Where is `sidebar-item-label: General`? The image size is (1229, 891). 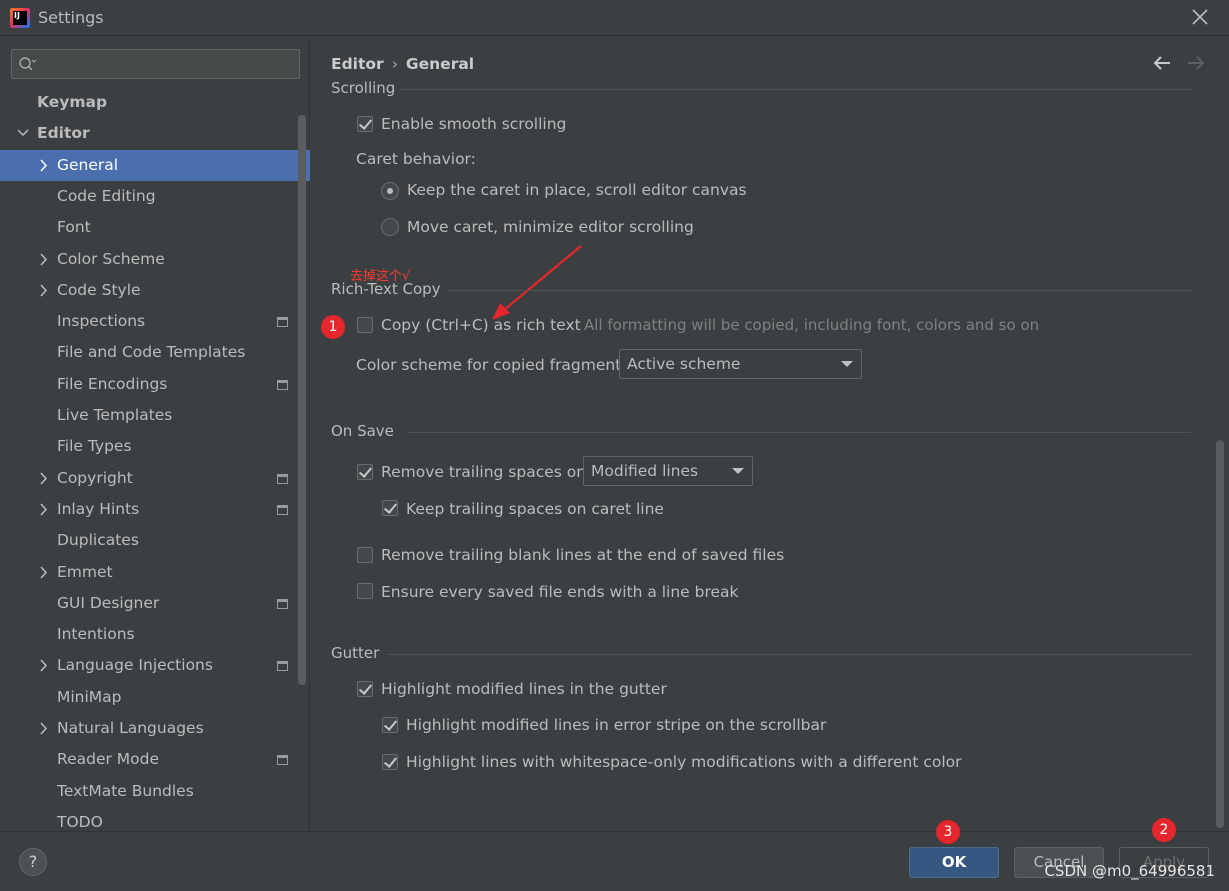
sidebar-item-label: General is located at coordinates (88, 165).